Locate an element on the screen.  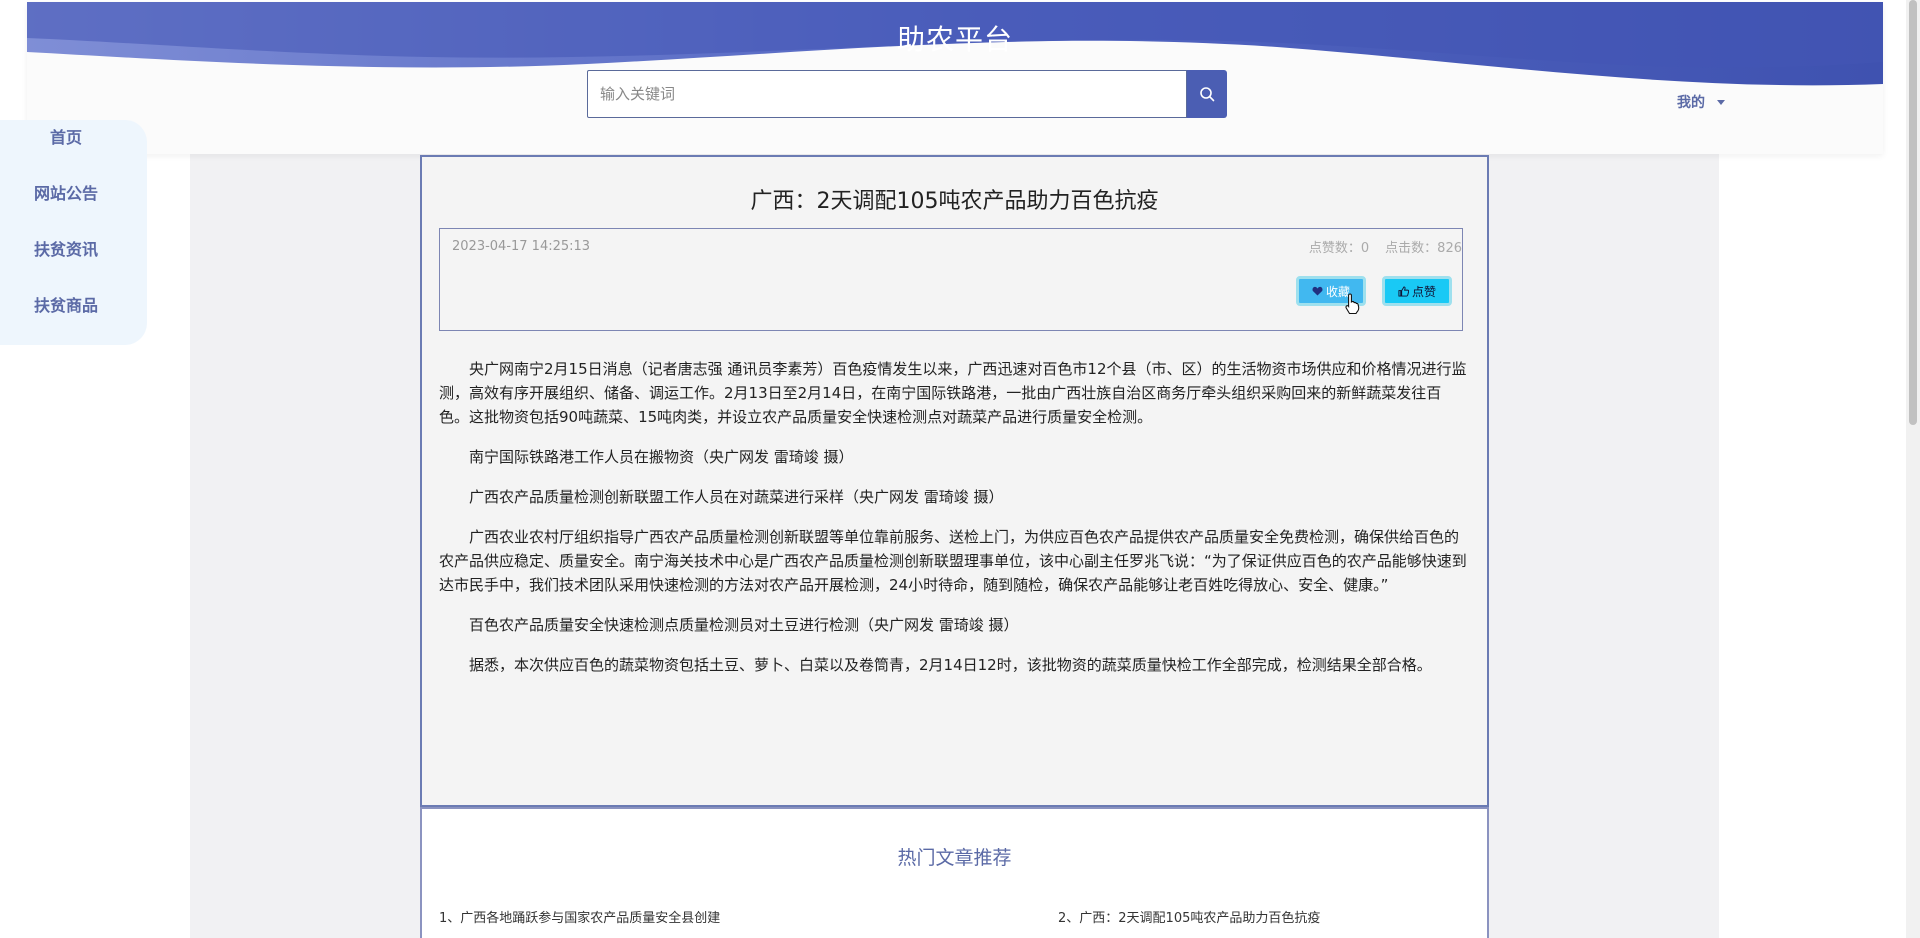
user-menu-label: 我的 is located at coordinates (1691, 103).